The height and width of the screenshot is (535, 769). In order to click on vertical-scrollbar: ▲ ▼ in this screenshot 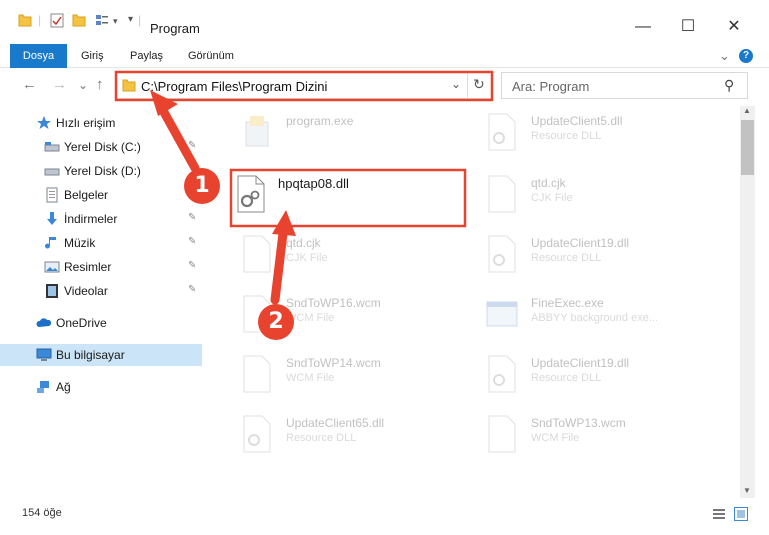, I will do `click(747, 302)`.